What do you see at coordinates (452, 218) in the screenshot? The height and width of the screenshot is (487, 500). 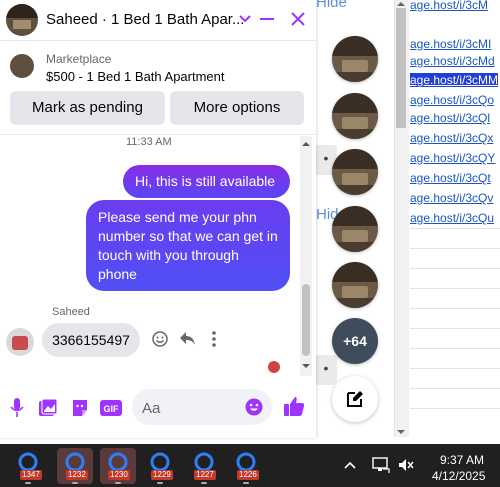 I see `image-link: age.host/i/3cQu` at bounding box center [452, 218].